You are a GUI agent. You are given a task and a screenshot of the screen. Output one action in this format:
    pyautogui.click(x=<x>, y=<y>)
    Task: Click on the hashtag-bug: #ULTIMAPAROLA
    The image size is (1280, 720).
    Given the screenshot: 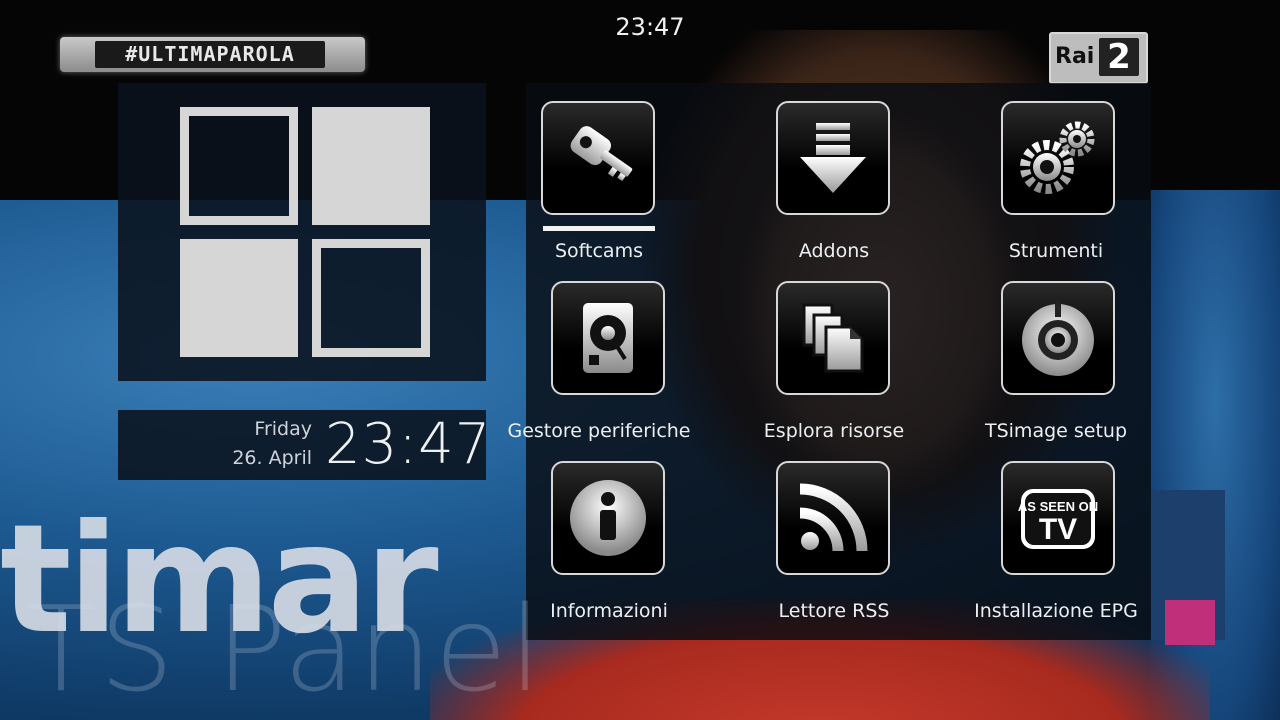 What is the action you would take?
    pyautogui.click(x=212, y=54)
    